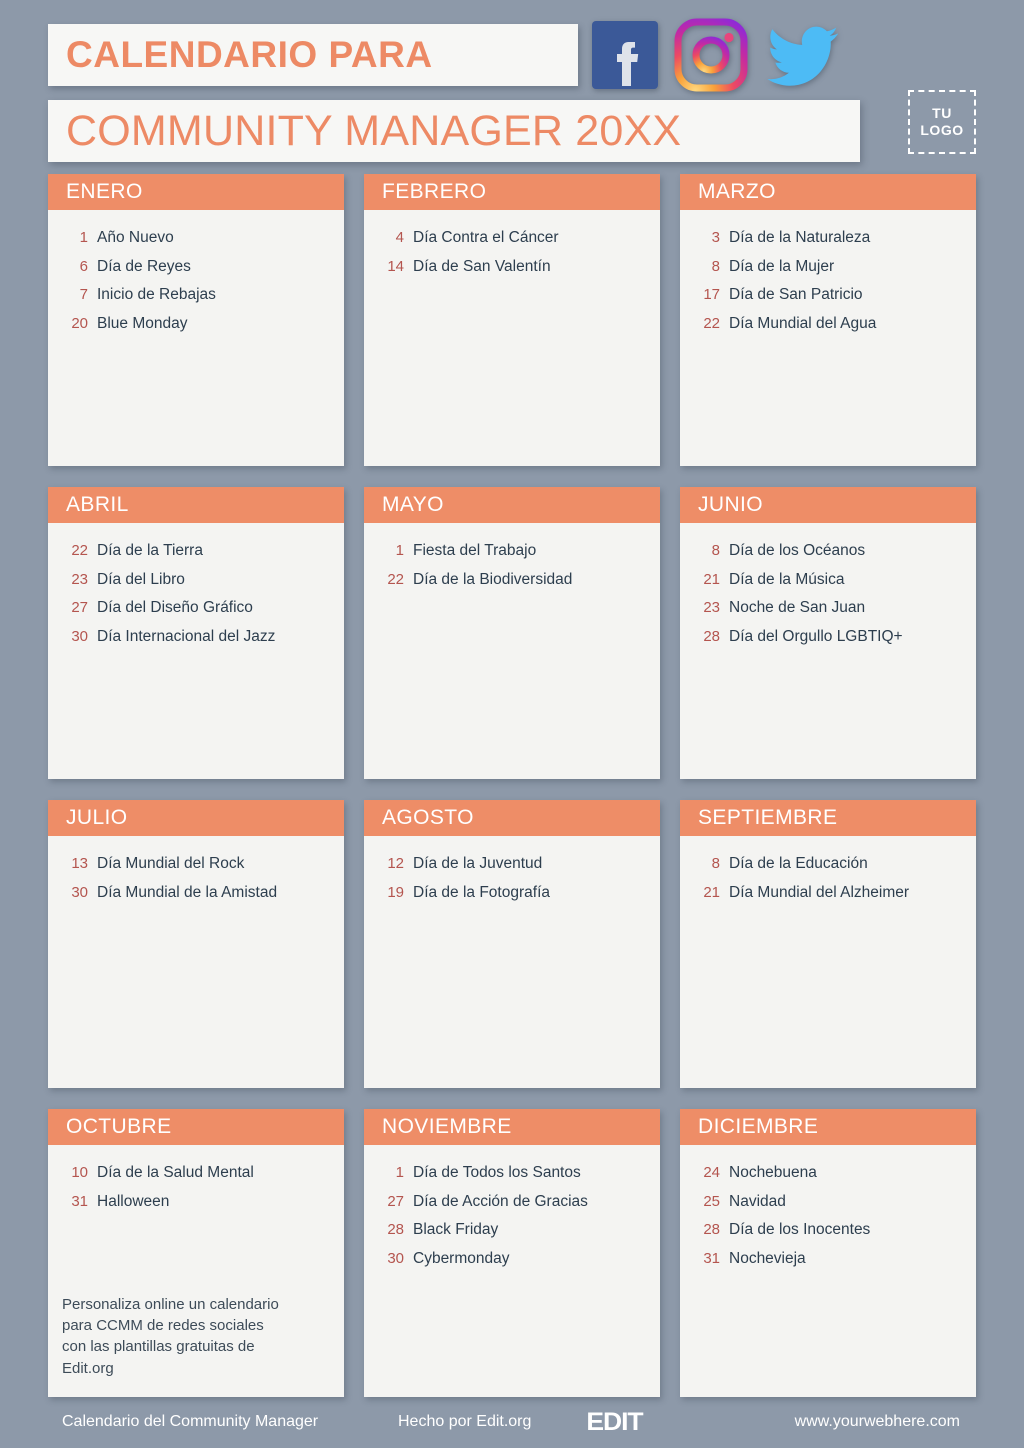  What do you see at coordinates (711, 55) in the screenshot?
I see `instagram-icon` at bounding box center [711, 55].